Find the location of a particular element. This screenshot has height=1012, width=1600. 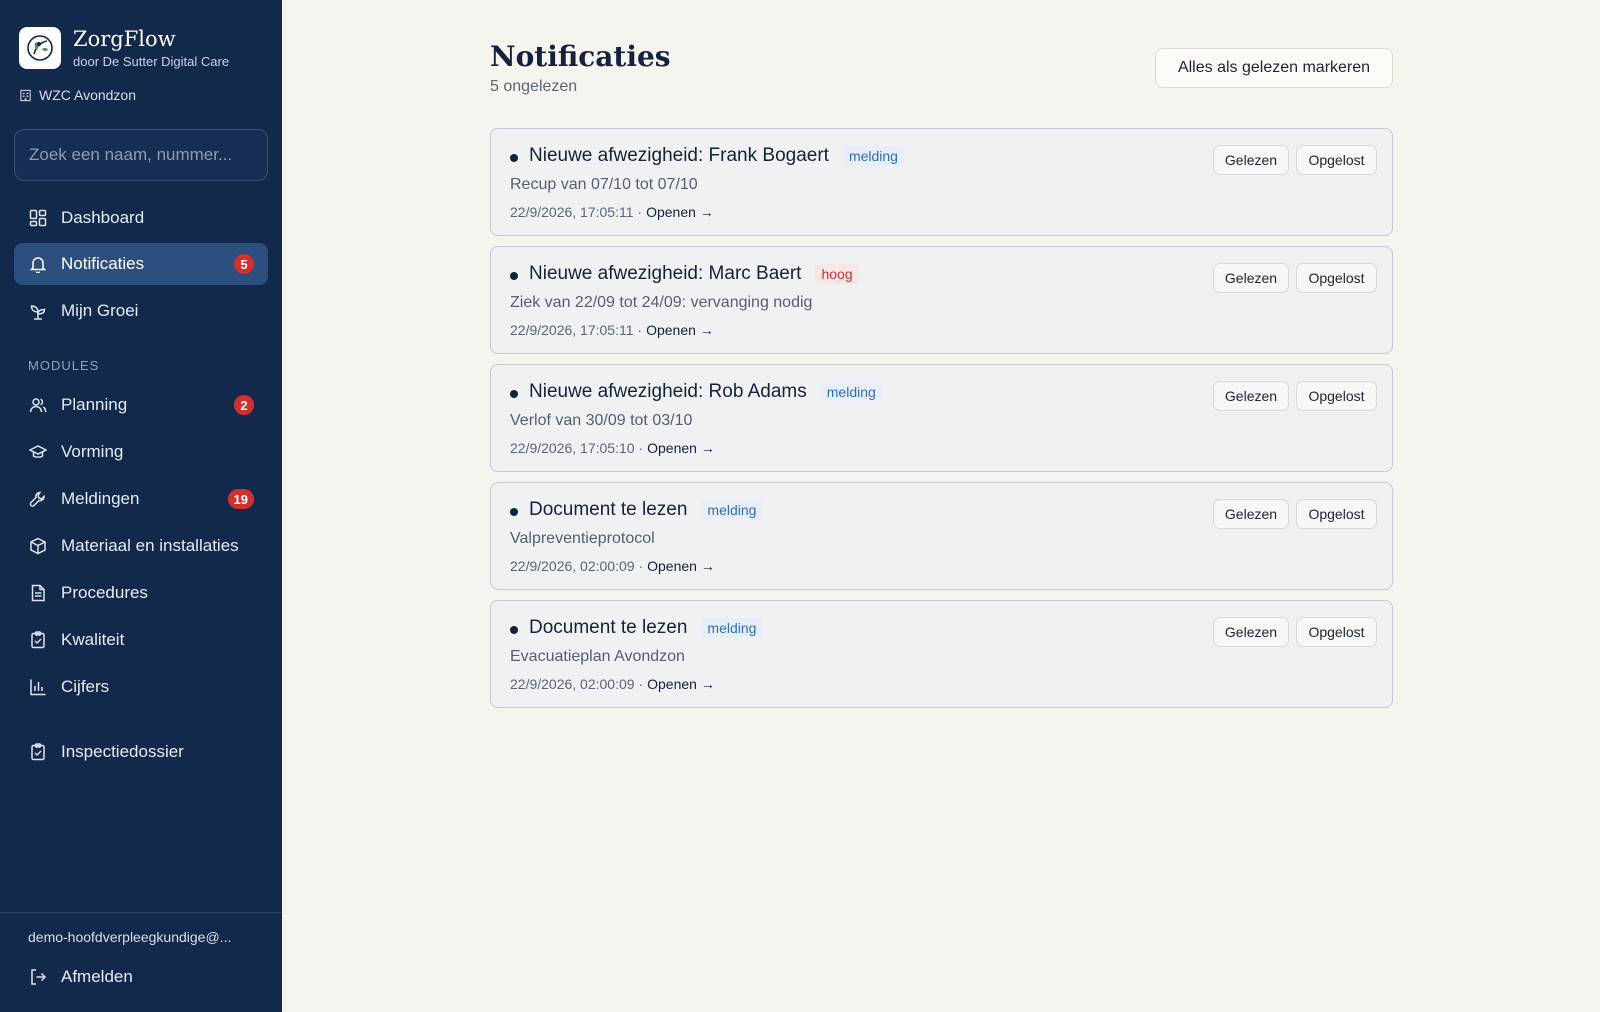

nav-item-materiaal: Materiaal en installaties is located at coordinates (141, 546).